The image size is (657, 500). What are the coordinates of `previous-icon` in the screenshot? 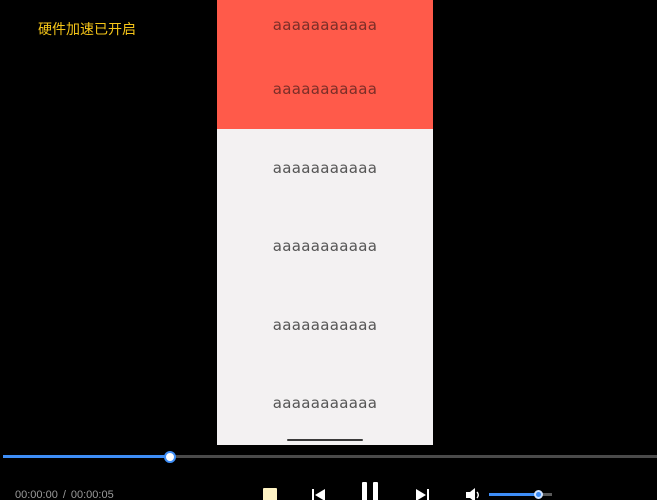 It's located at (318, 494).